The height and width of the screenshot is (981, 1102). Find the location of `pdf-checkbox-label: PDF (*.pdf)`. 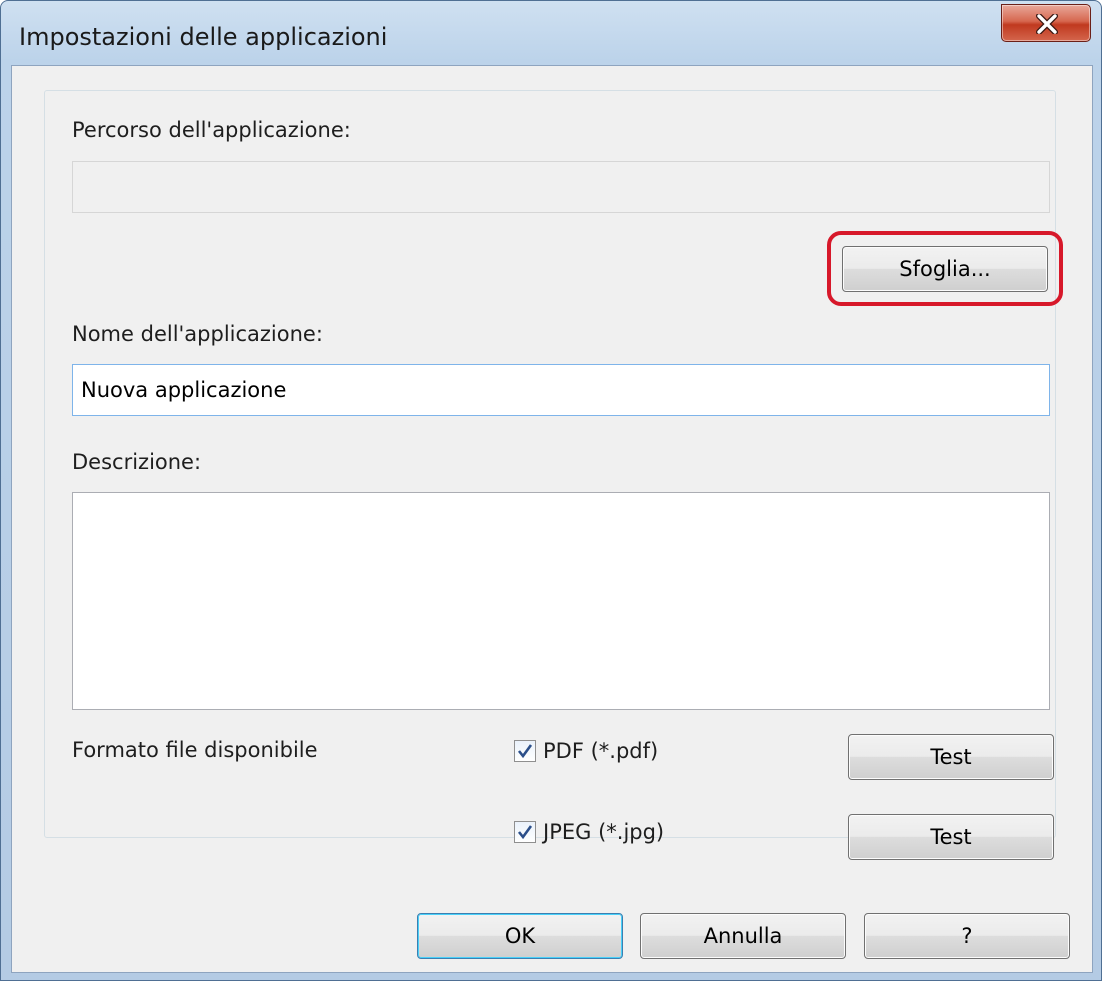

pdf-checkbox-label: PDF (*.pdf) is located at coordinates (601, 751).